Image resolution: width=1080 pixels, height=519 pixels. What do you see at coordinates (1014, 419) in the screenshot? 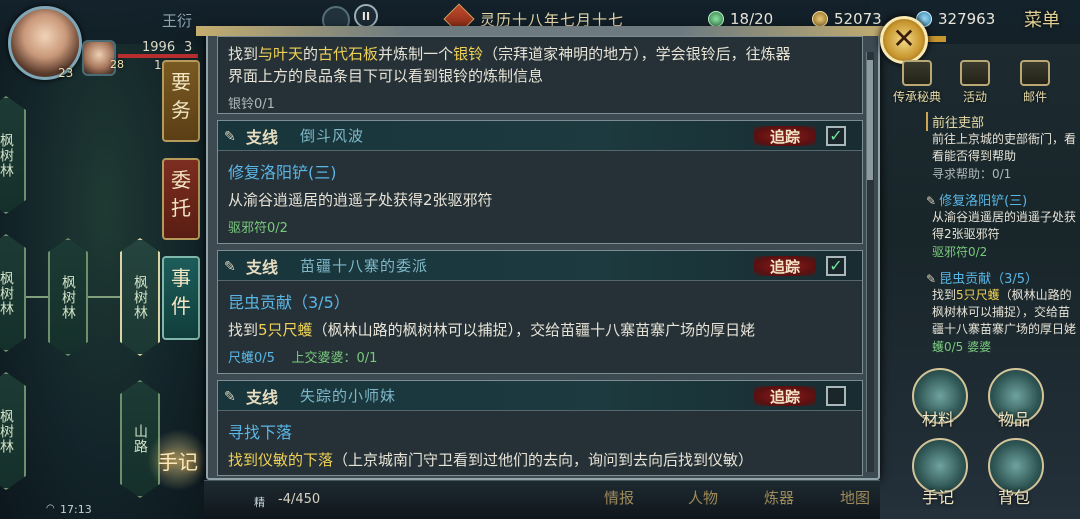
I see `items-label: 物品` at bounding box center [1014, 419].